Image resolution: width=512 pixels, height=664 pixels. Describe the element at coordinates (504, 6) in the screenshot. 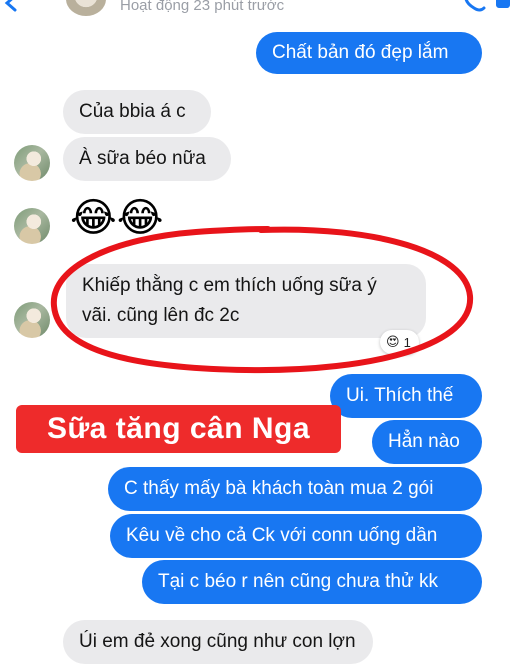

I see `video-icon` at that location.